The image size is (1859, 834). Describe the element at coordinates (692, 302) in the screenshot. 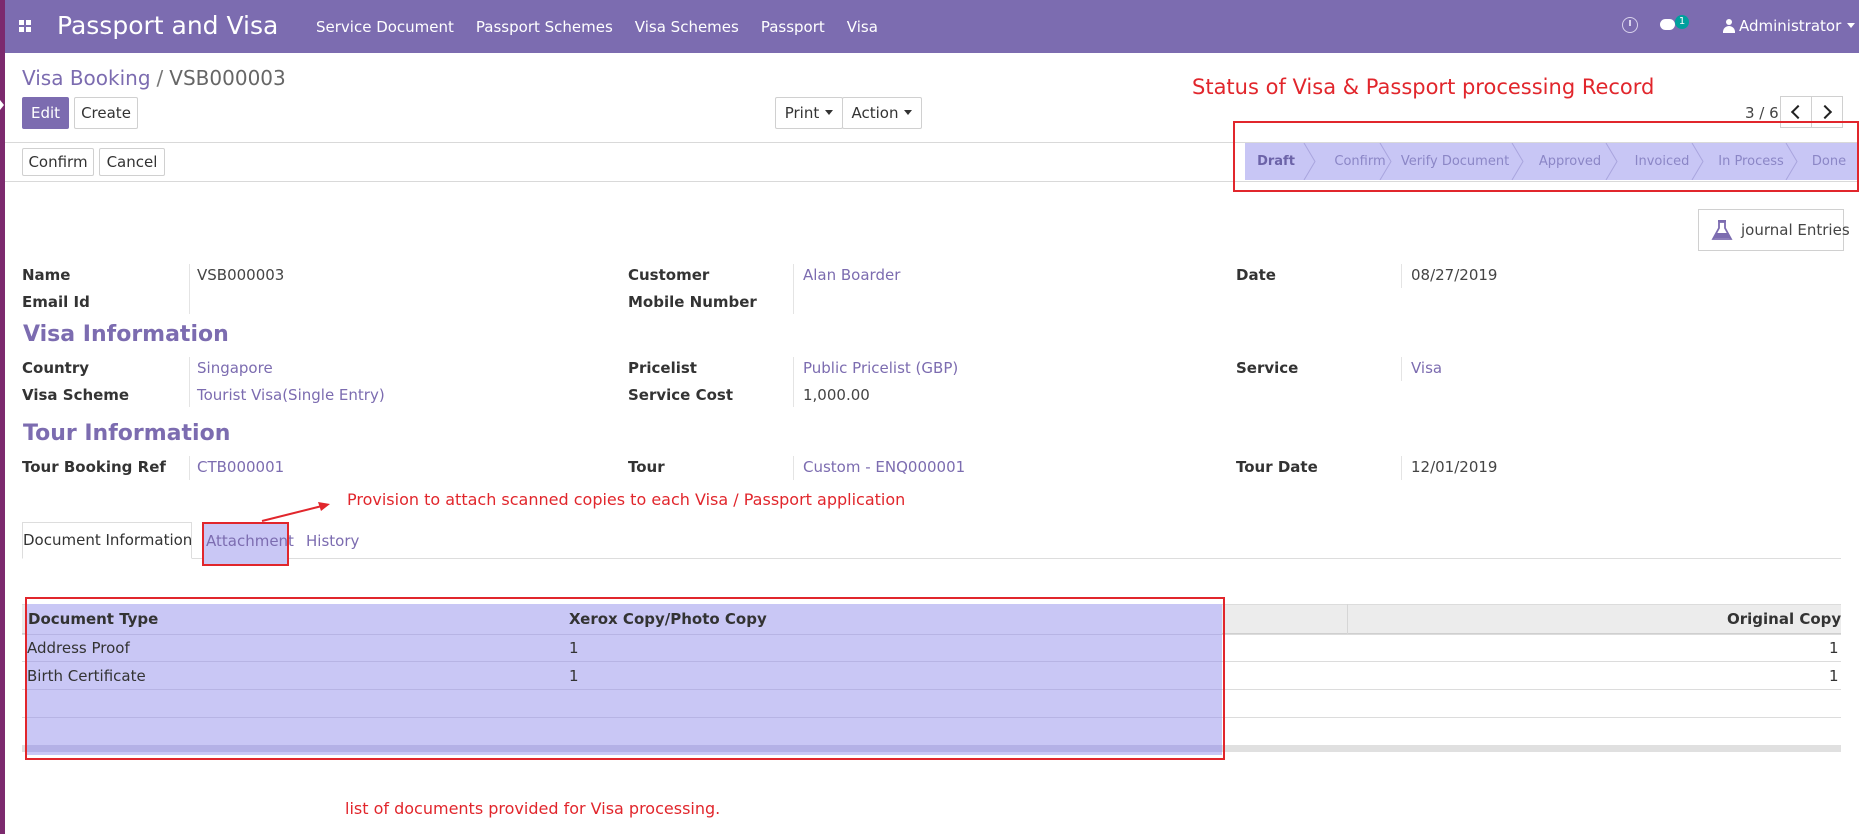

I see `mobile-label: Mobile Number` at that location.